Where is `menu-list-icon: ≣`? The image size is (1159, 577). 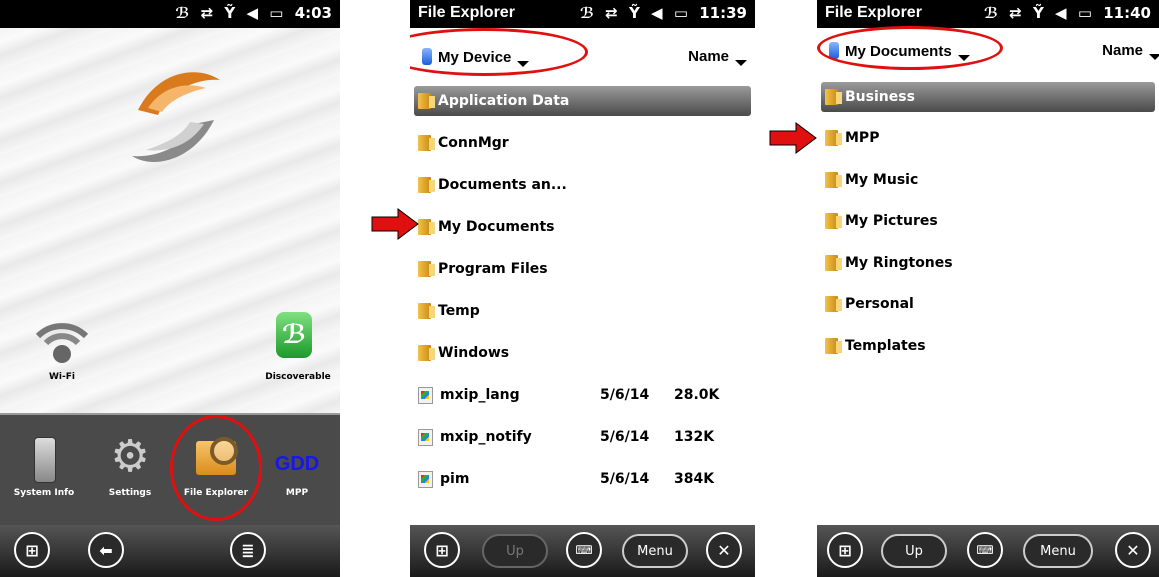 menu-list-icon: ≣ is located at coordinates (248, 550).